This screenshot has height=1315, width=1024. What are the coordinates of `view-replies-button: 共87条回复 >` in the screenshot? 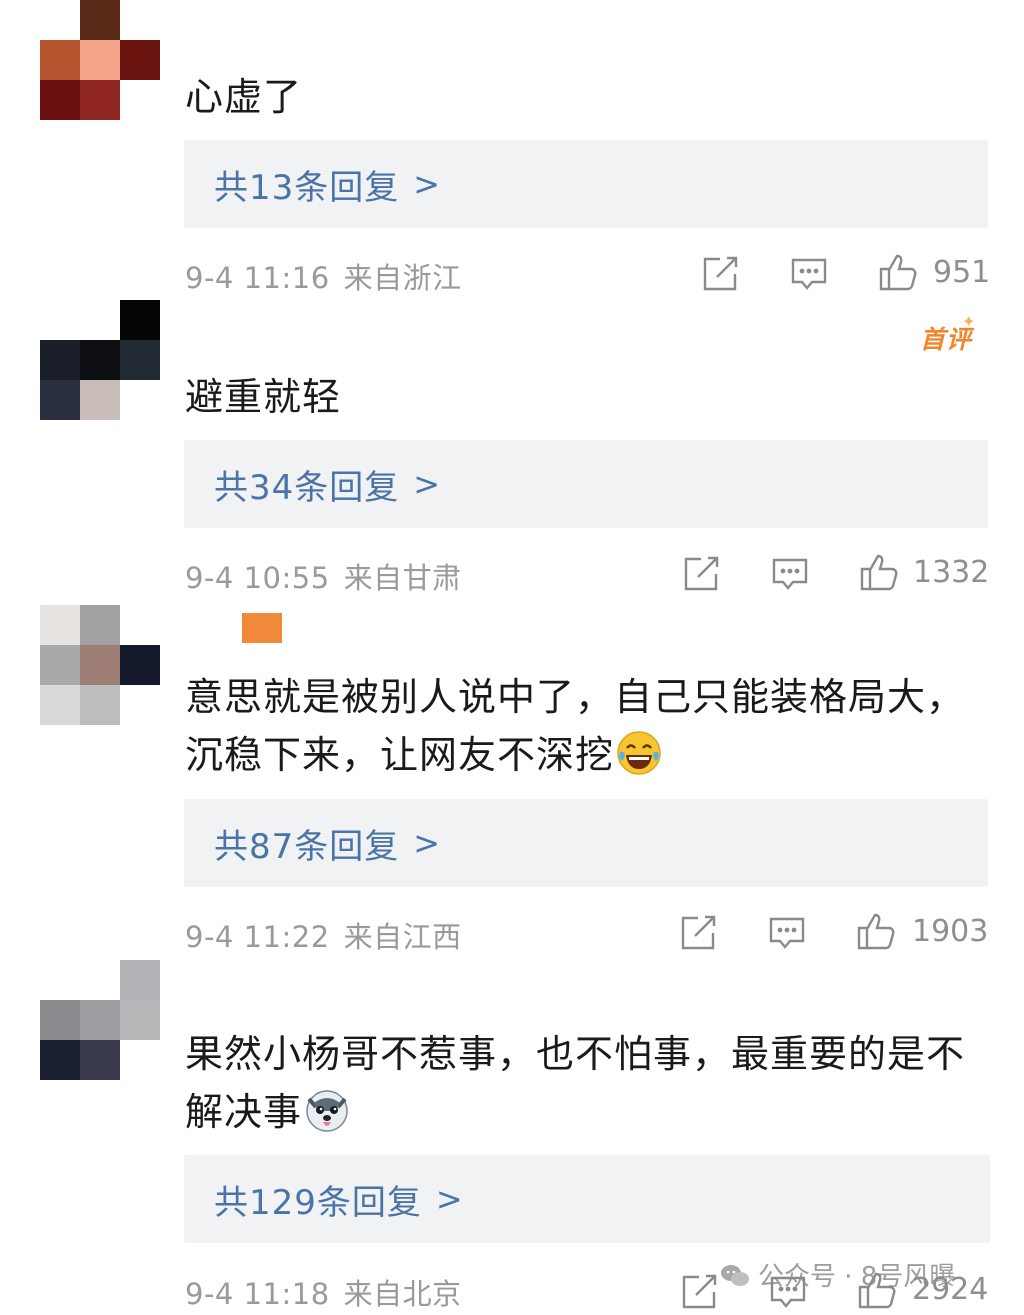 It's located at (586, 843).